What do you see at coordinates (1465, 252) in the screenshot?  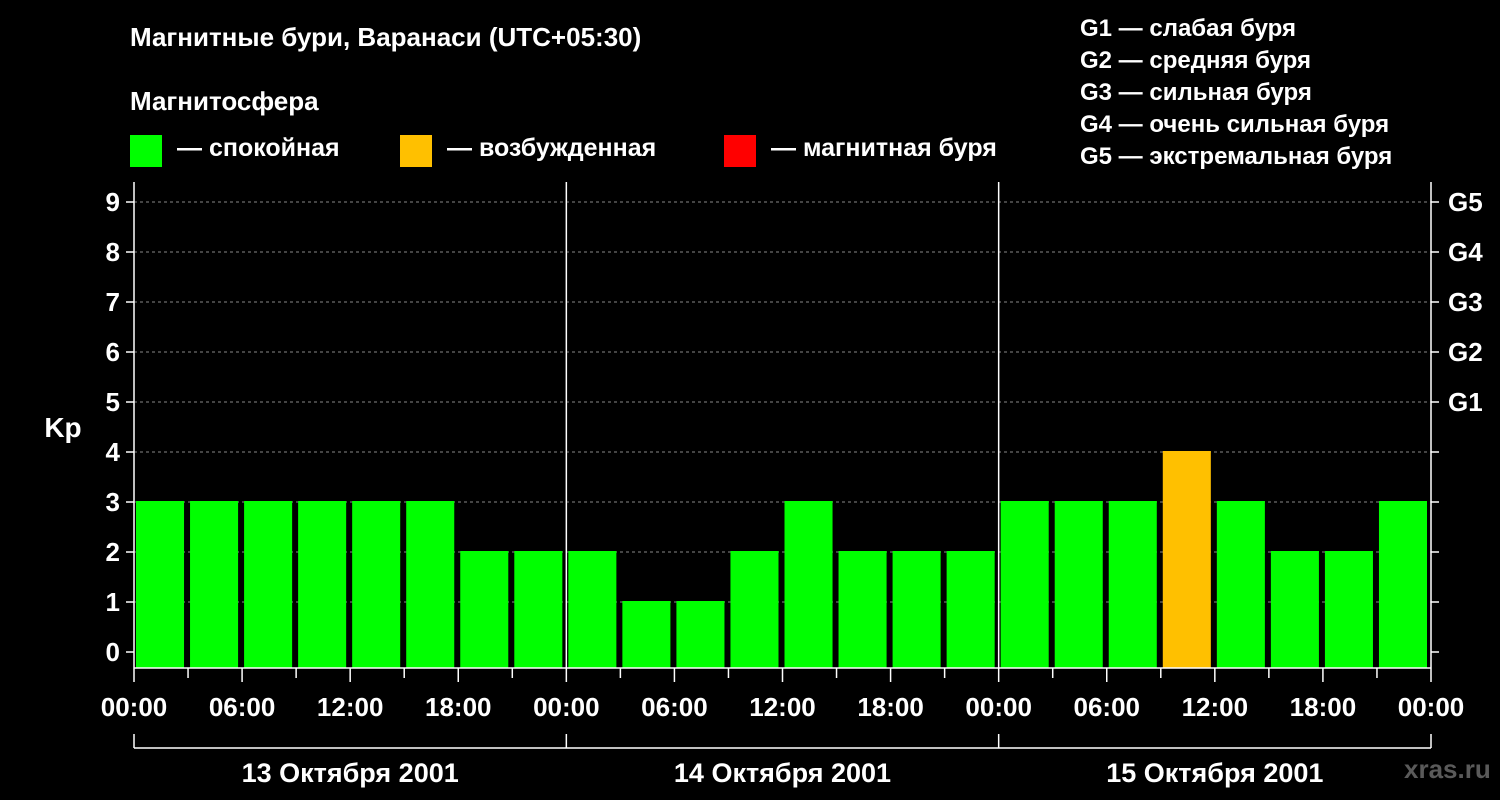 I see `g-level-label: G4` at bounding box center [1465, 252].